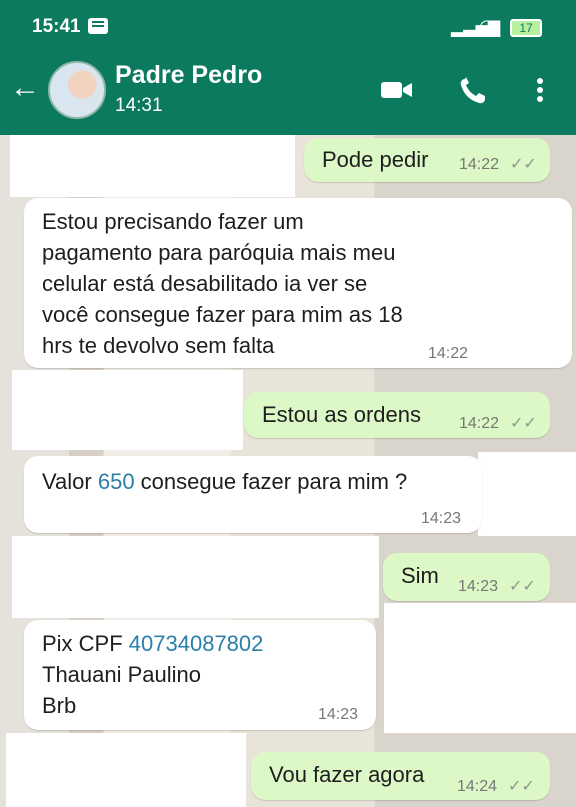 The height and width of the screenshot is (807, 576). What do you see at coordinates (158, 345) in the screenshot?
I see `message-line: hrs te devolvo sem falta` at bounding box center [158, 345].